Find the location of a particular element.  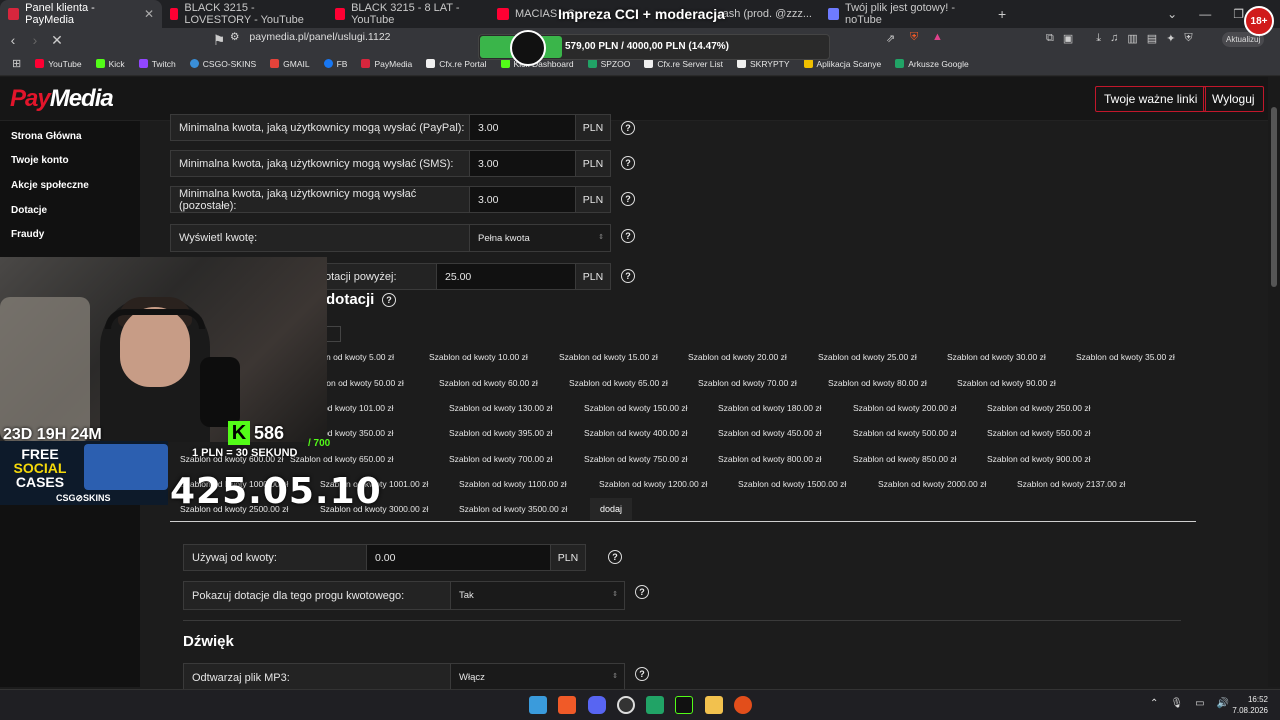

template-2137-button: Szablon od kwoty 2137.00 zł is located at coordinates (1071, 484).